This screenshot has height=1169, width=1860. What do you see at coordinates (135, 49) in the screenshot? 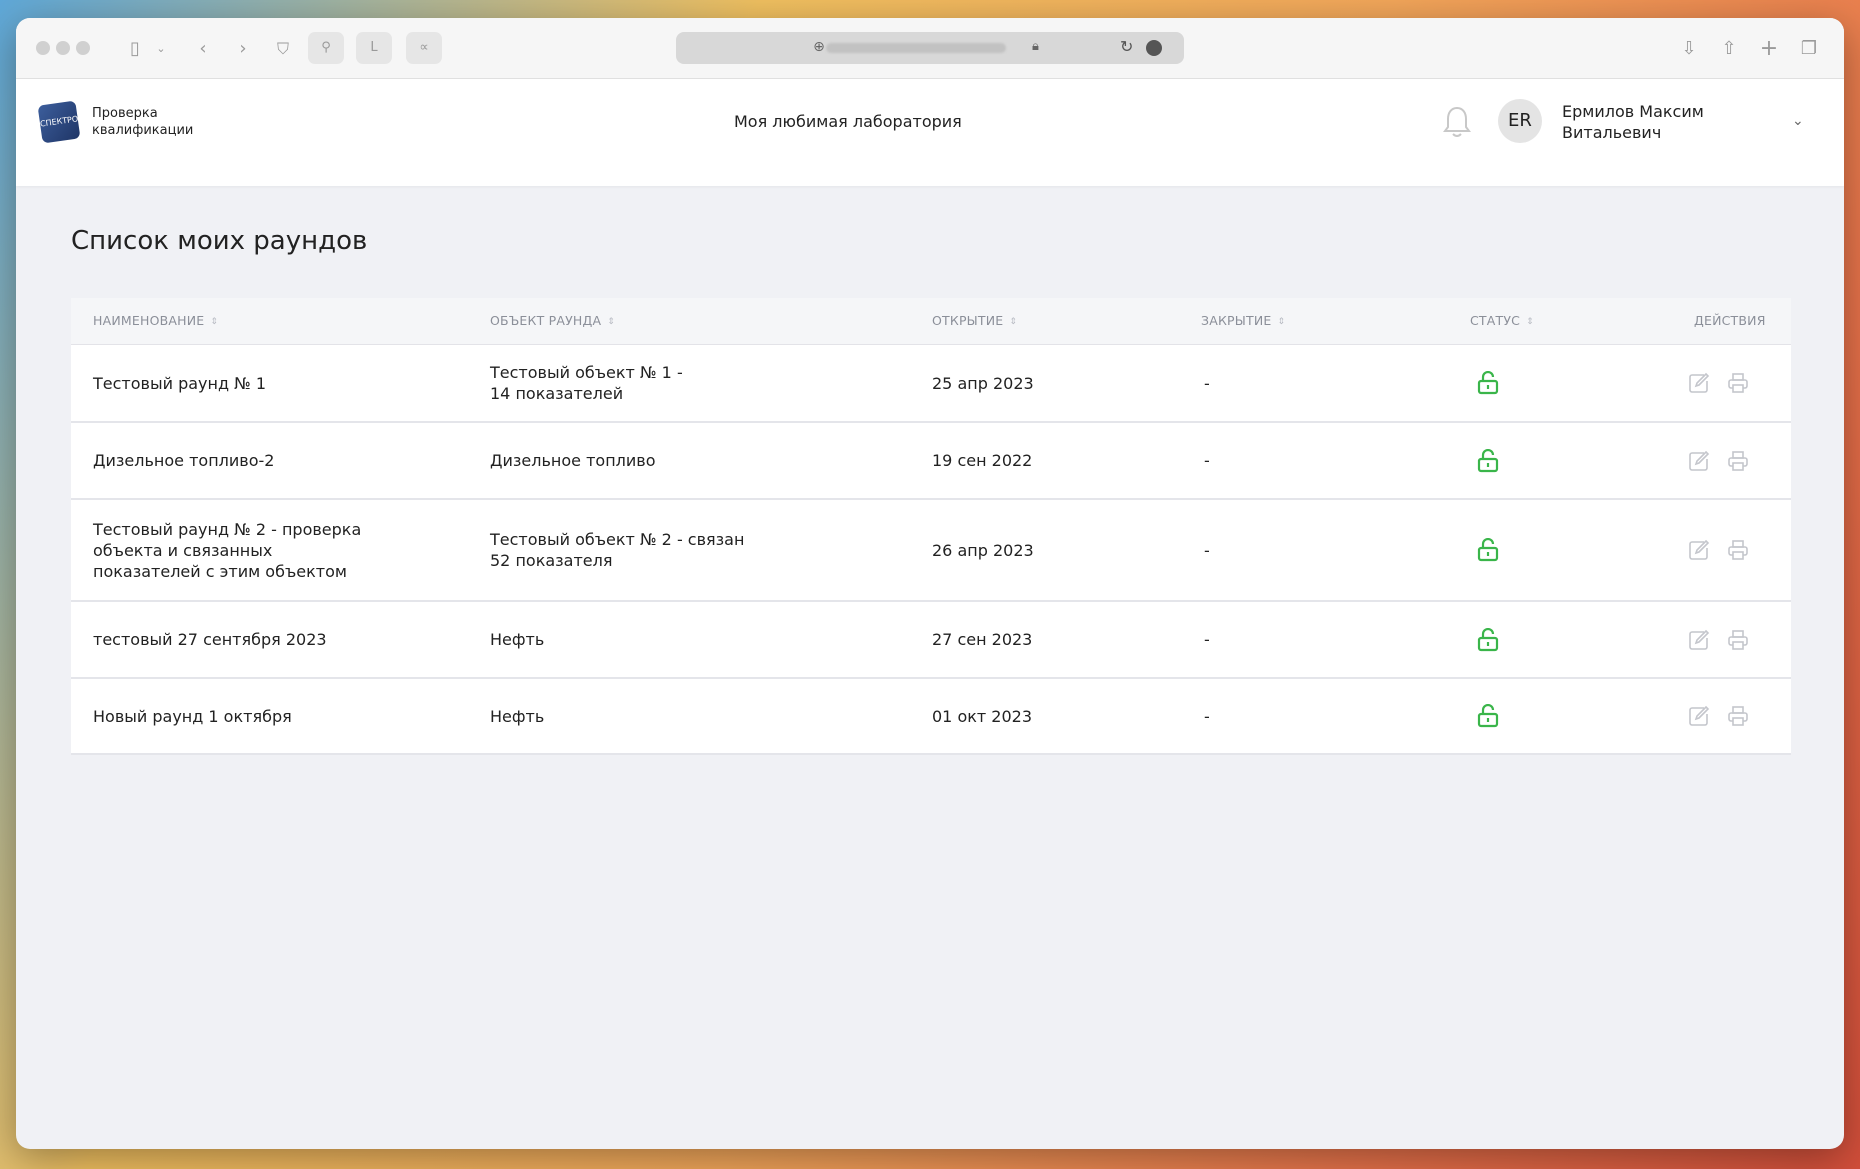
I see `sidebar-toggle-icon: ▯` at bounding box center [135, 49].